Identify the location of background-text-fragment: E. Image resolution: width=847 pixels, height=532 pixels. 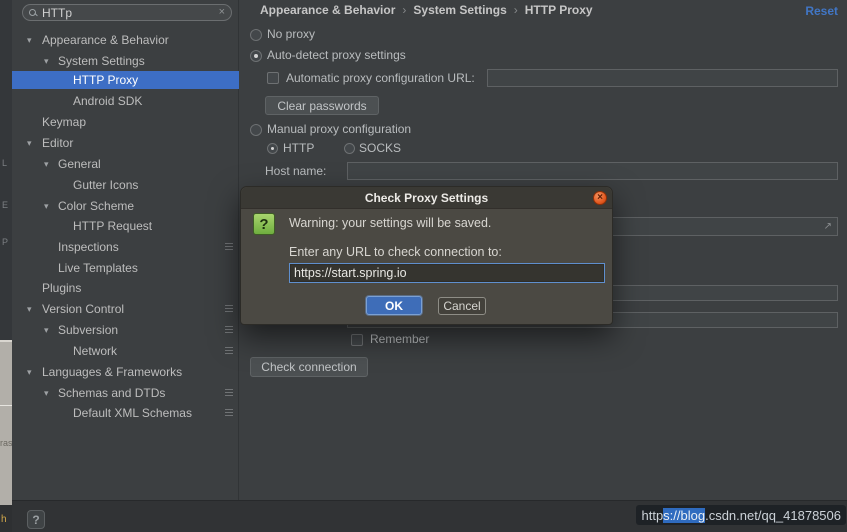
(5, 205).